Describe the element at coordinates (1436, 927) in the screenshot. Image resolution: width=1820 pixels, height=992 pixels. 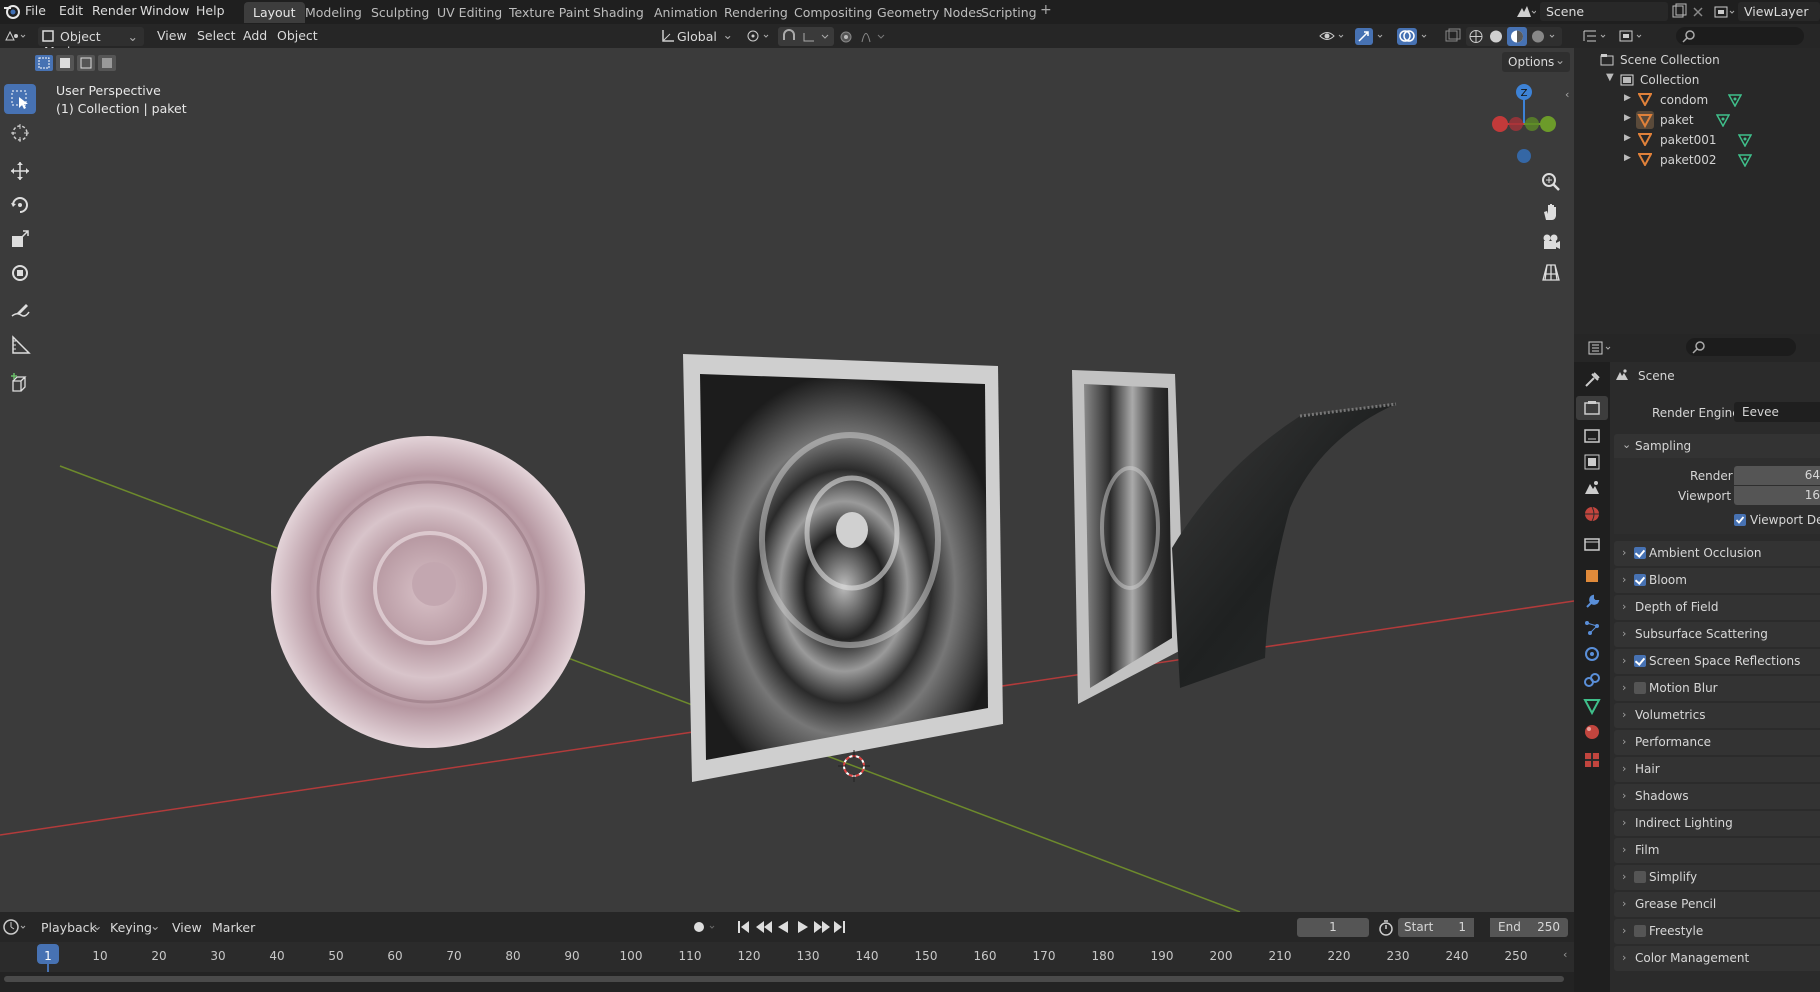
I see `start-frame-field: Start 1` at that location.